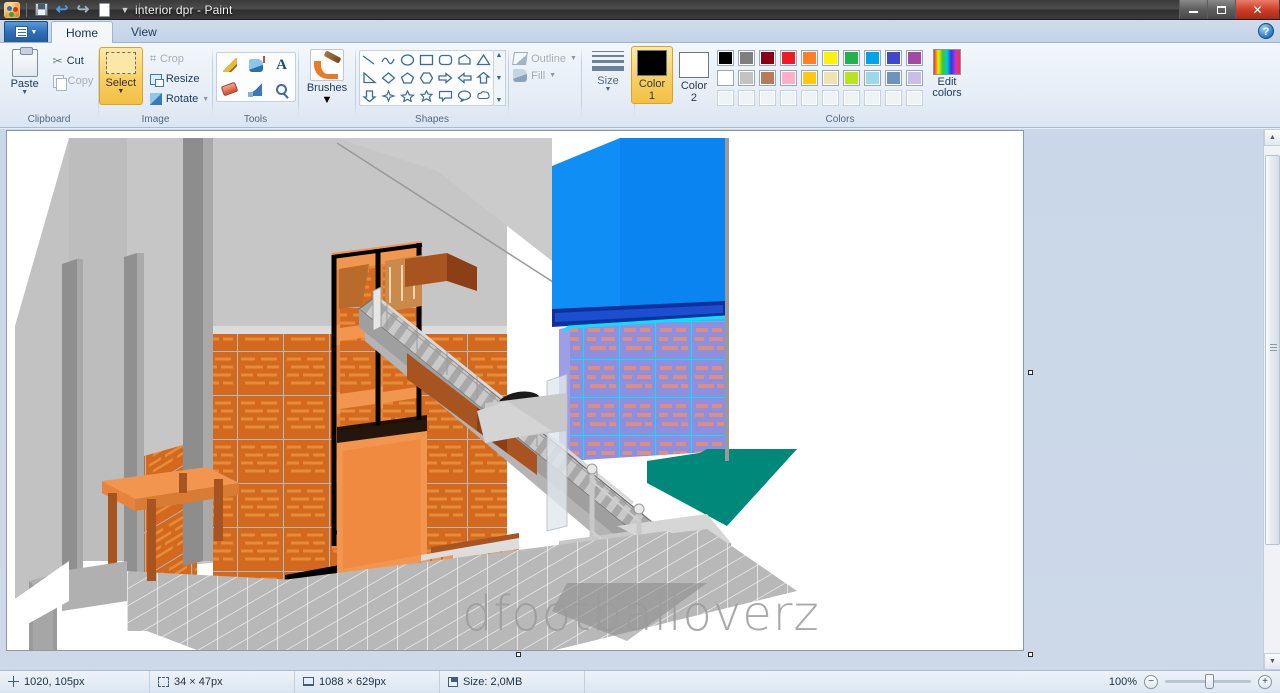  Describe the element at coordinates (1030, 654) in the screenshot. I see `canvas-resize-handle-corner` at that location.